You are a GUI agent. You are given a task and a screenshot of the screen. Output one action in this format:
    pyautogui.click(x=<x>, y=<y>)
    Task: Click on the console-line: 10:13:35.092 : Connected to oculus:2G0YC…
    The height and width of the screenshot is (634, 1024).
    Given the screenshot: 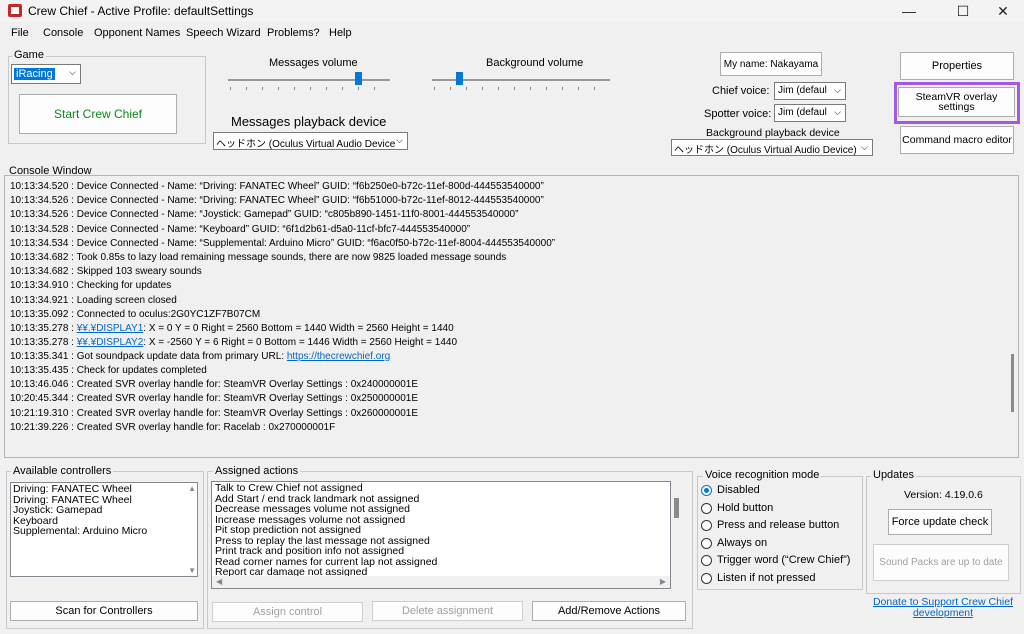 What is the action you would take?
    pyautogui.click(x=135, y=314)
    